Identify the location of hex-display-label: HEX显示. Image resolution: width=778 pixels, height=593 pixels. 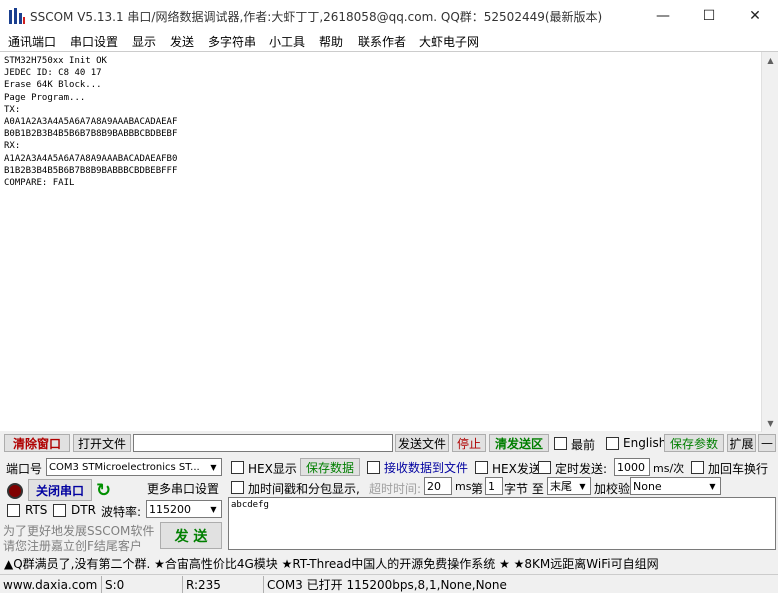
(272, 469).